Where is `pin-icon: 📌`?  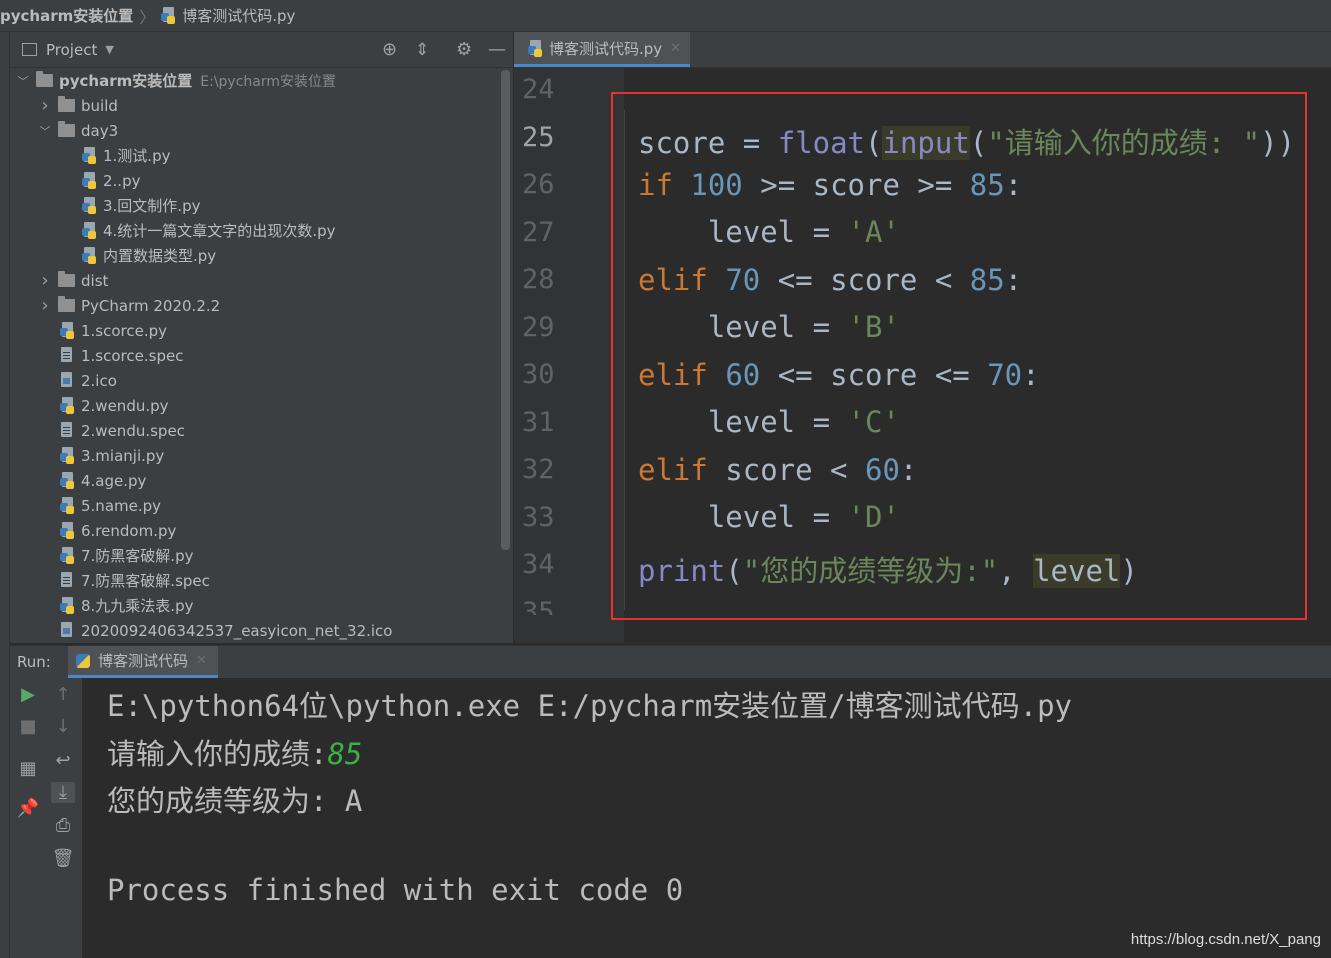 pin-icon: 📌 is located at coordinates (28, 808).